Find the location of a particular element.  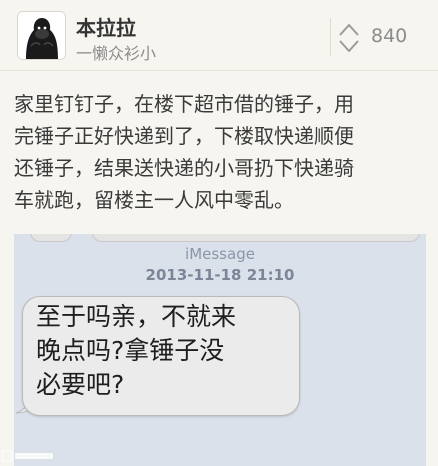

post-text-line: 完锤子正好快递到了，下楼取快递顺便 is located at coordinates (184, 136).